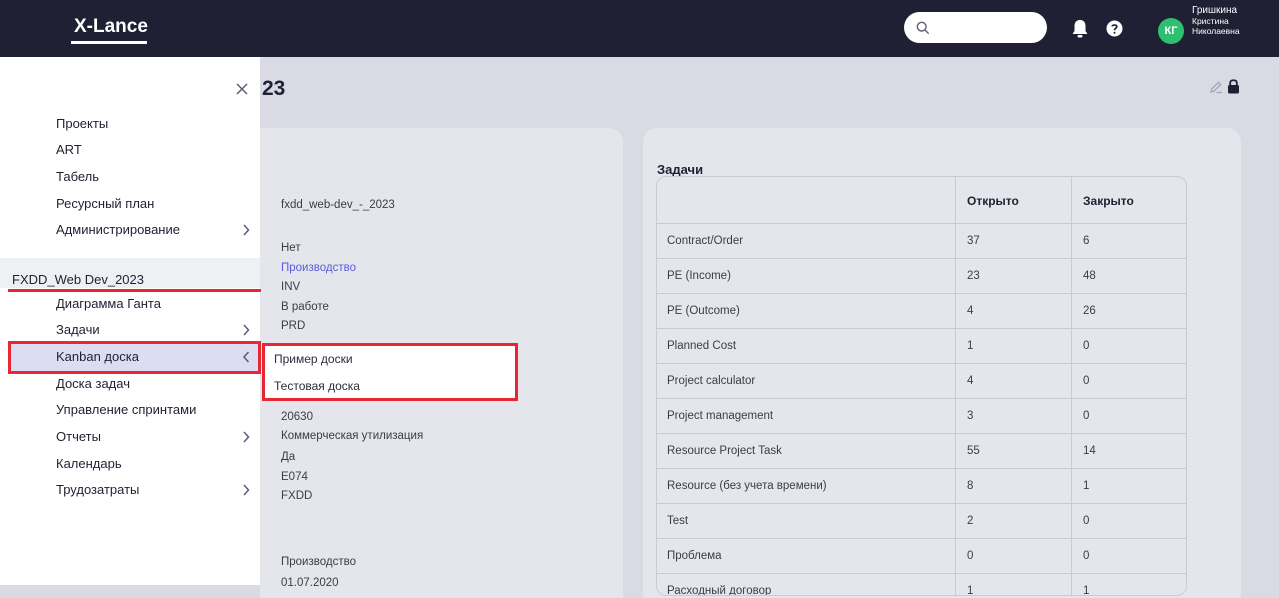  What do you see at coordinates (970, 486) in the screenshot?
I see `open-count-cell: 8` at bounding box center [970, 486].